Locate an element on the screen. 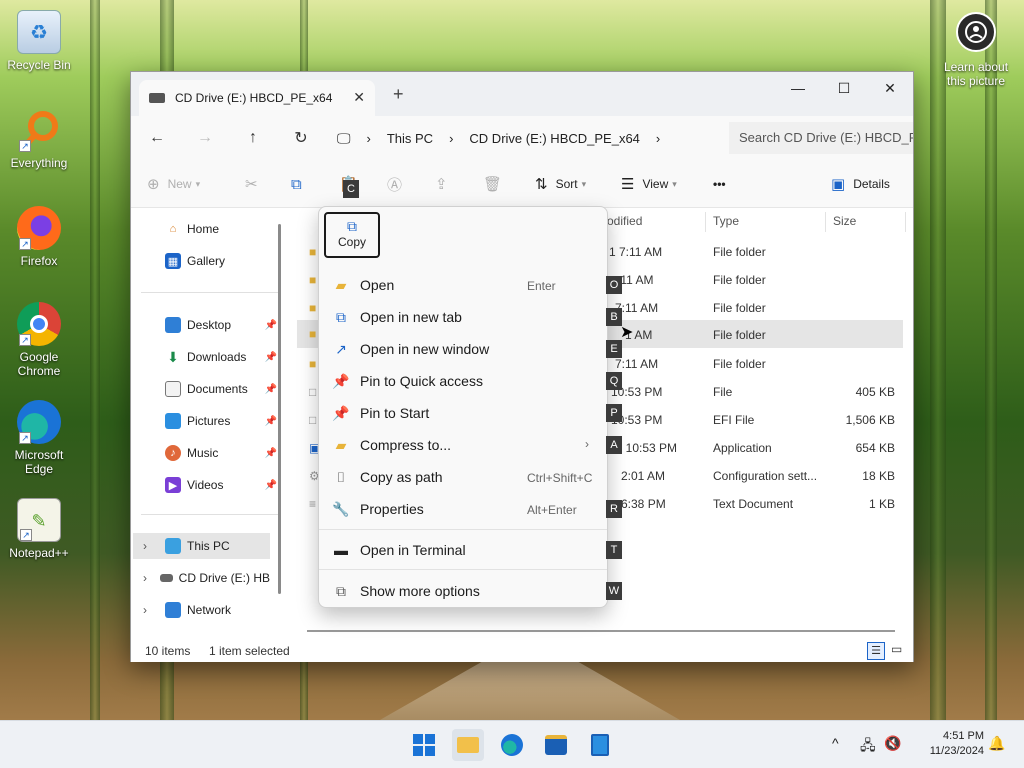  recycle-bin-icon: ♻ is located at coordinates (39, 32).